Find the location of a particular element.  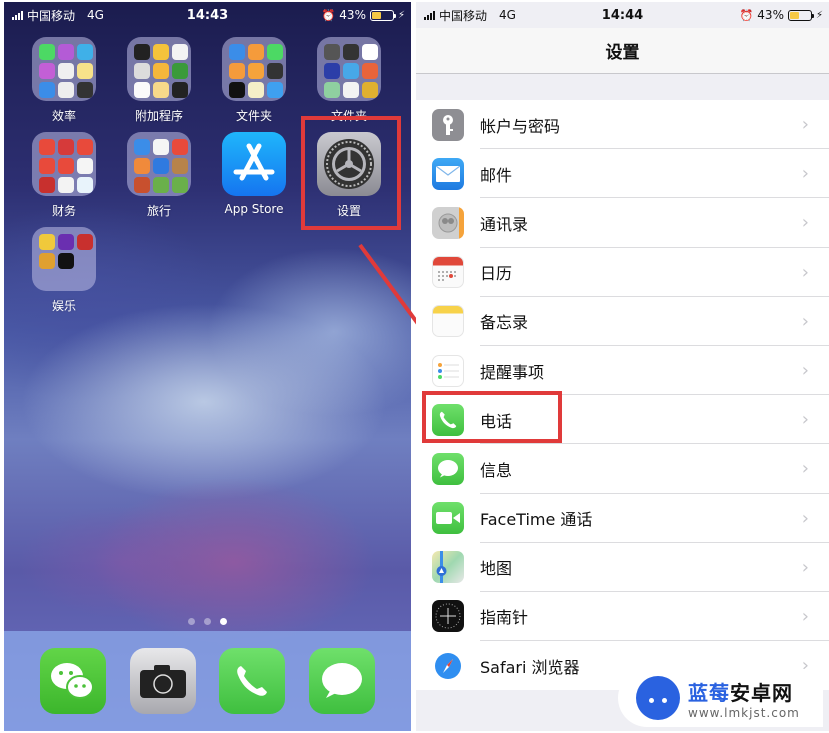

folder-extras: 附加程序 is located at coordinates (159, 80).